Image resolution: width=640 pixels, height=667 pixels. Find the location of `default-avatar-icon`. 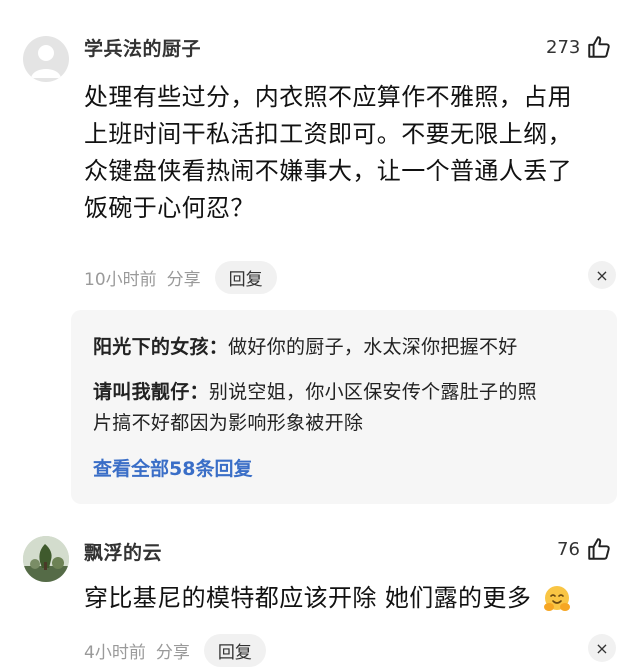

default-avatar-icon is located at coordinates (46, 61).